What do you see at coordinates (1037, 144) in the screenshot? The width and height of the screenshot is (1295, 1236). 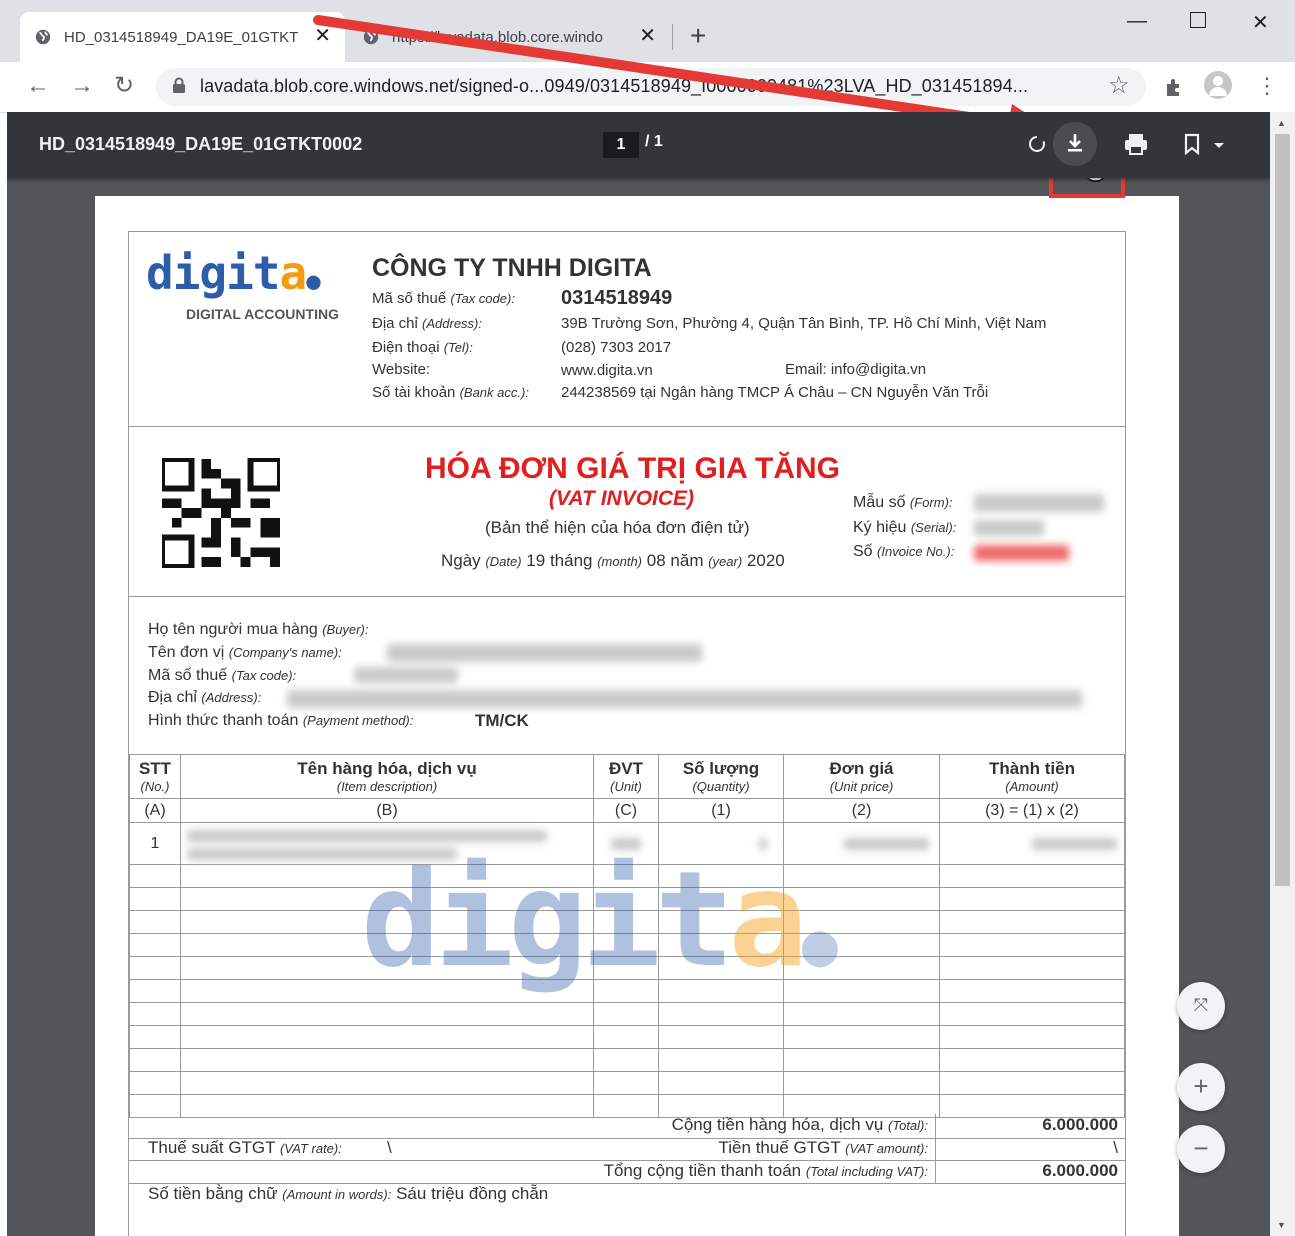 I see `rotate-icon` at bounding box center [1037, 144].